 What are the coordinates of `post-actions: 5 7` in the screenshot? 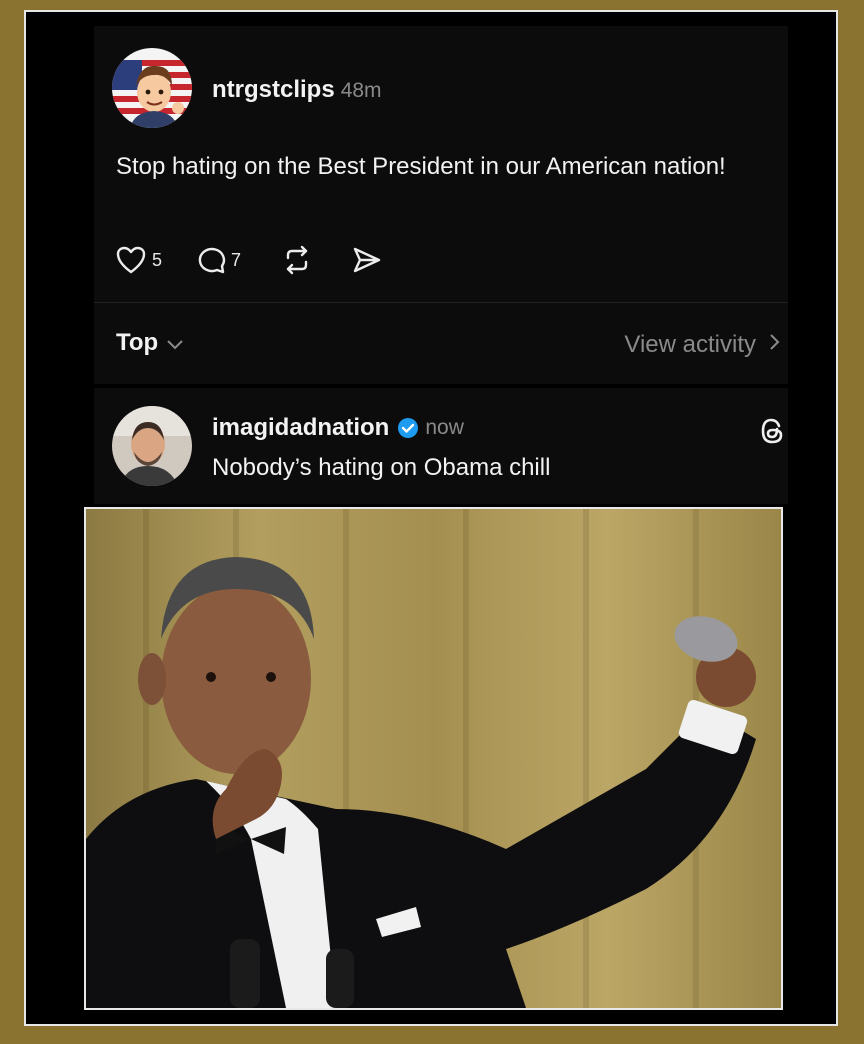 It's located at (248, 260).